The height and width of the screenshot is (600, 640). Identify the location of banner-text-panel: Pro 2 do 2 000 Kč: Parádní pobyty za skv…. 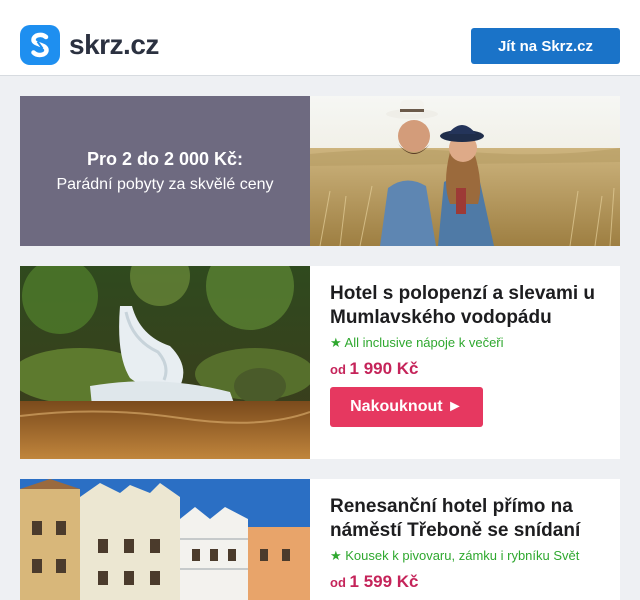
(165, 171).